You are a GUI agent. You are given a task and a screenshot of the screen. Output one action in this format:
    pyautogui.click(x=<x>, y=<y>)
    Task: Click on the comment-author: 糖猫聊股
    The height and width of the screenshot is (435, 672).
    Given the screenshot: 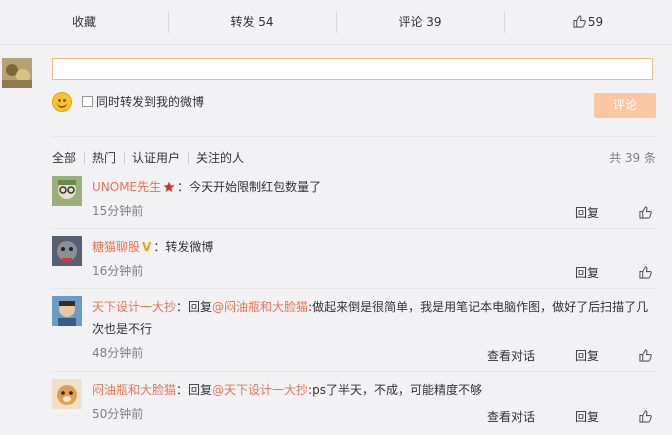 What is the action you would take?
    pyautogui.click(x=116, y=247)
    